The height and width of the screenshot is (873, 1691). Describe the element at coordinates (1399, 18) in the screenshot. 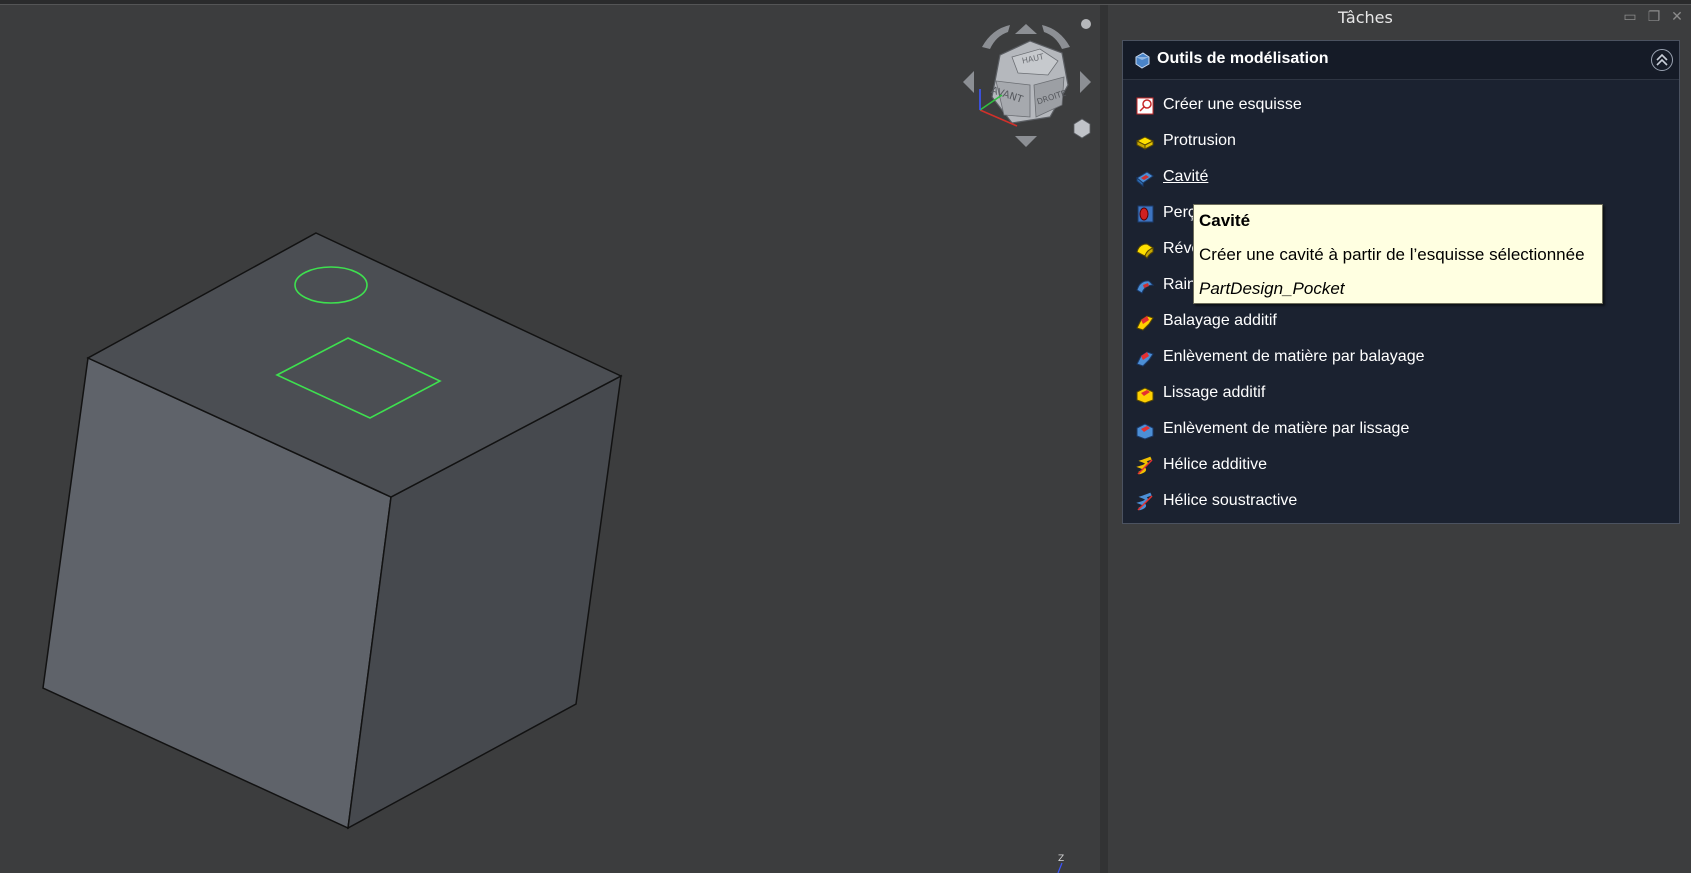

I see `task-panel-header: Tâches ▭ ❐ ✕` at that location.